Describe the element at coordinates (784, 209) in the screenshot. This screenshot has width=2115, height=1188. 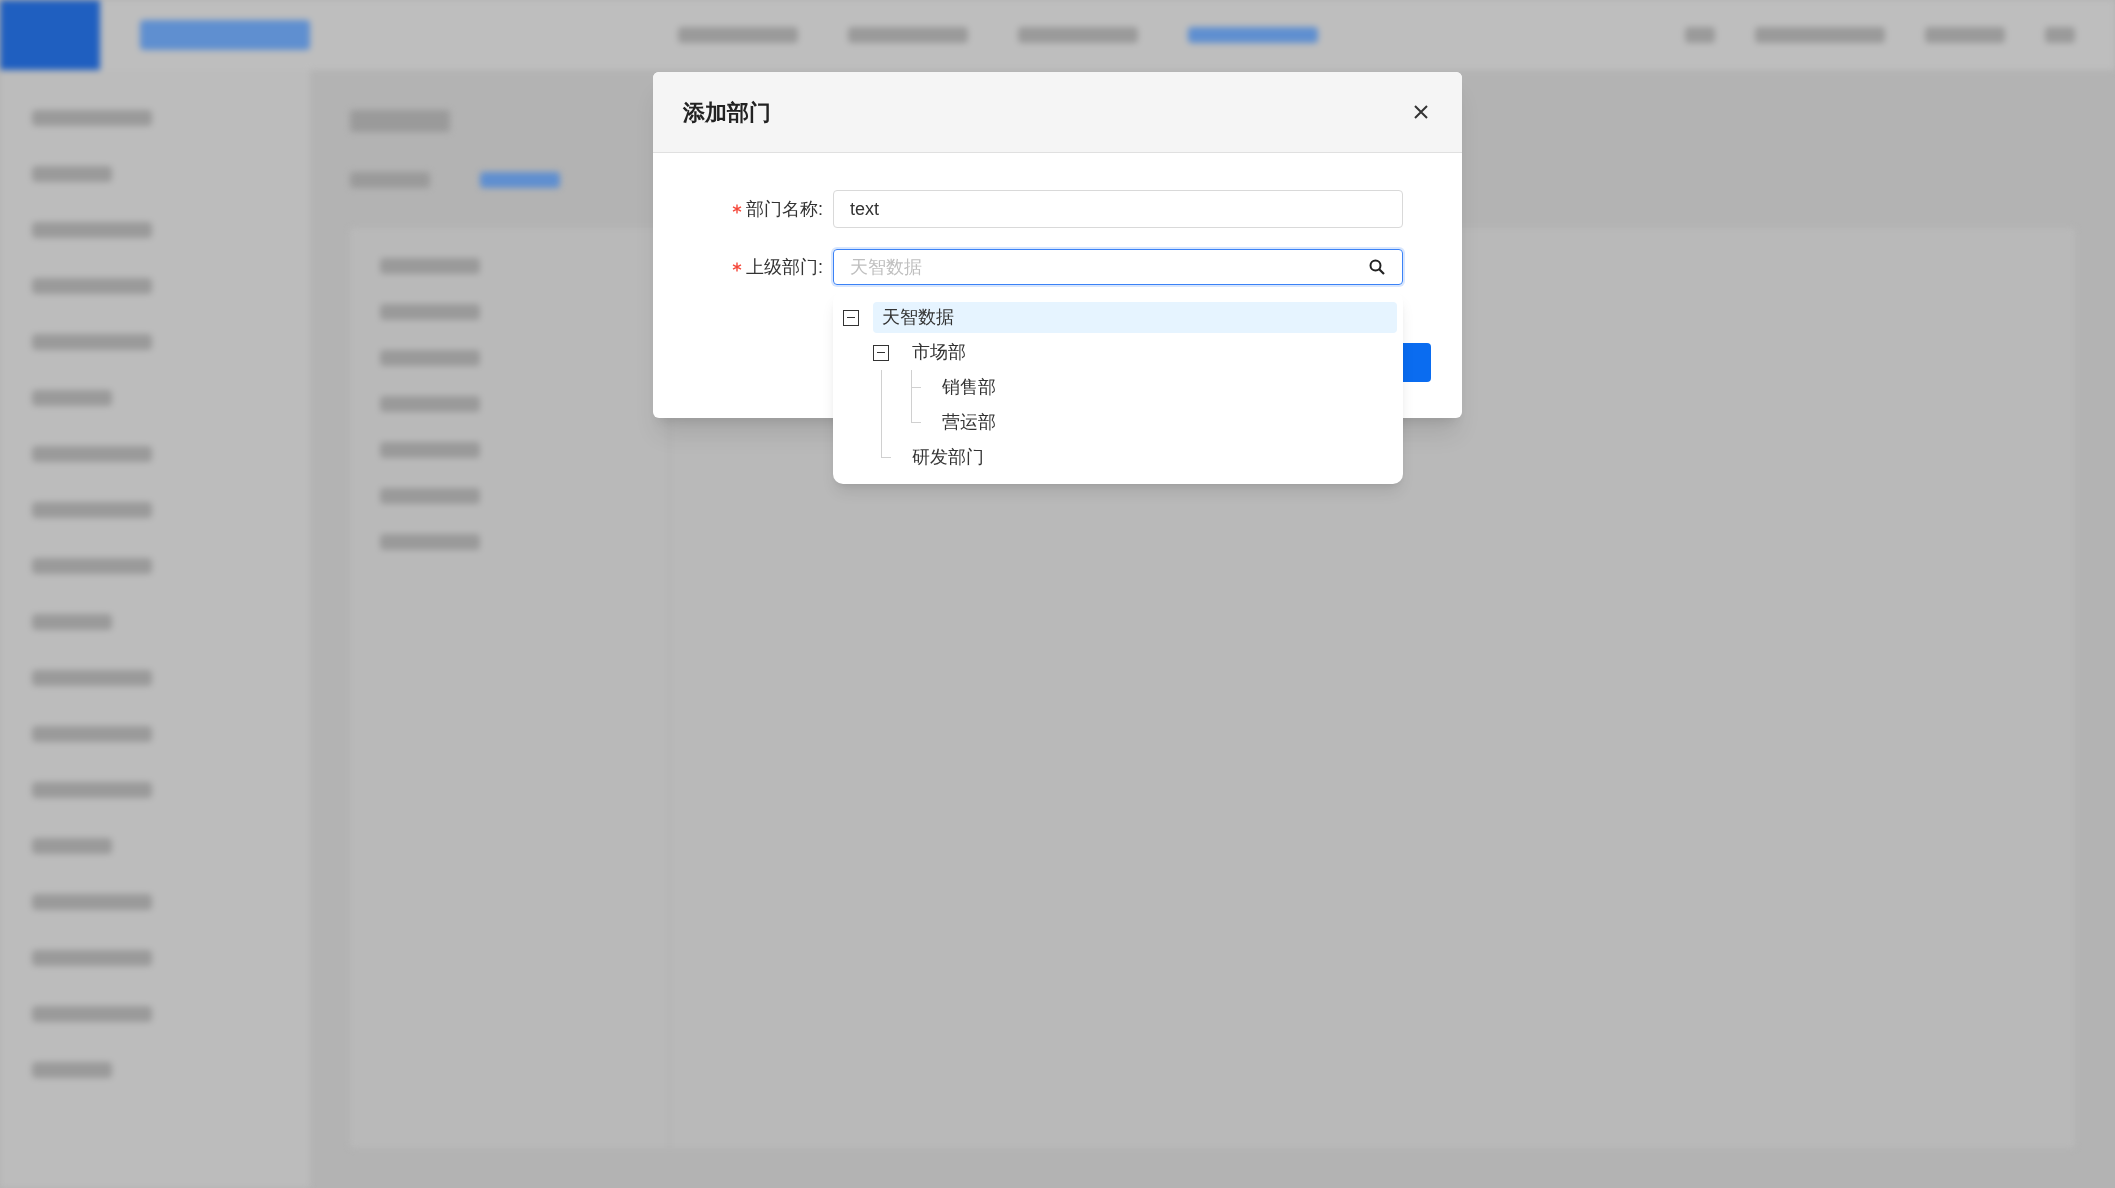
I see `field-label: 部门名称:` at that location.